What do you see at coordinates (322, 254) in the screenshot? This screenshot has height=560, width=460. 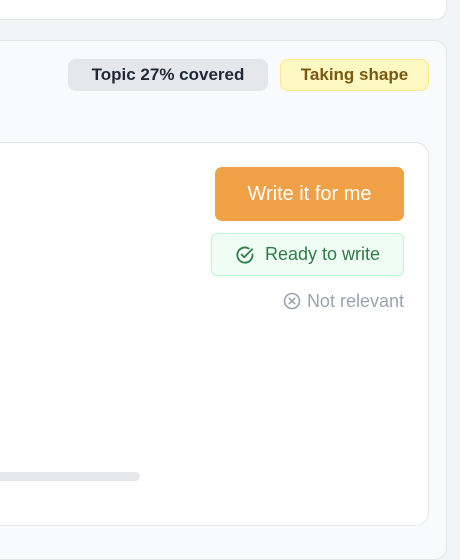 I see `ready-to-write-label: Ready to write` at bounding box center [322, 254].